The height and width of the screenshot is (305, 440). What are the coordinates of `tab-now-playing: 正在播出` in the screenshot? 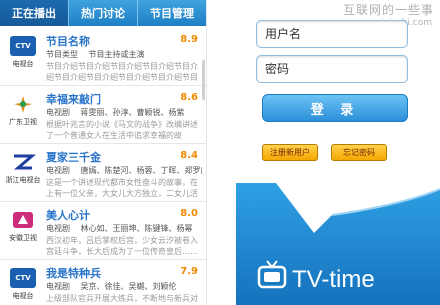 It's located at (34, 13).